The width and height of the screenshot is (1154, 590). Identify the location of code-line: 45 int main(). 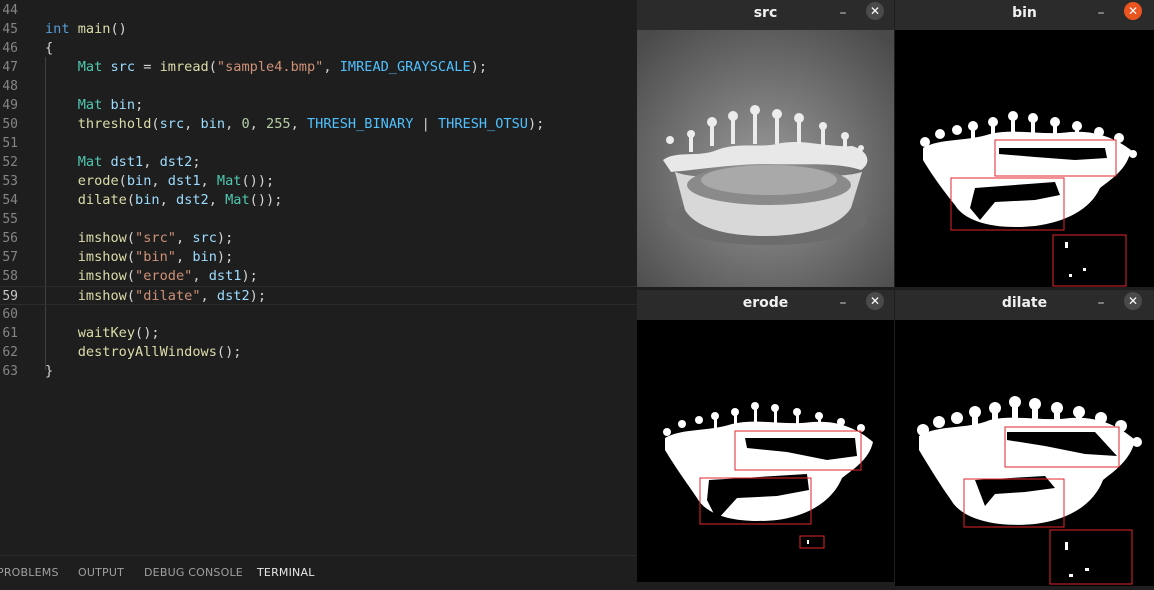
(318, 29).